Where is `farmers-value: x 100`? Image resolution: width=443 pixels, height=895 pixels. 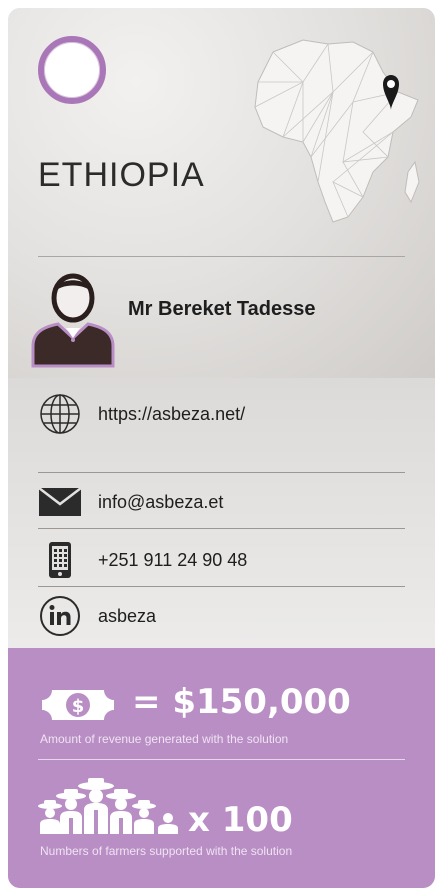
farmers-value: x 100 is located at coordinates (240, 820).